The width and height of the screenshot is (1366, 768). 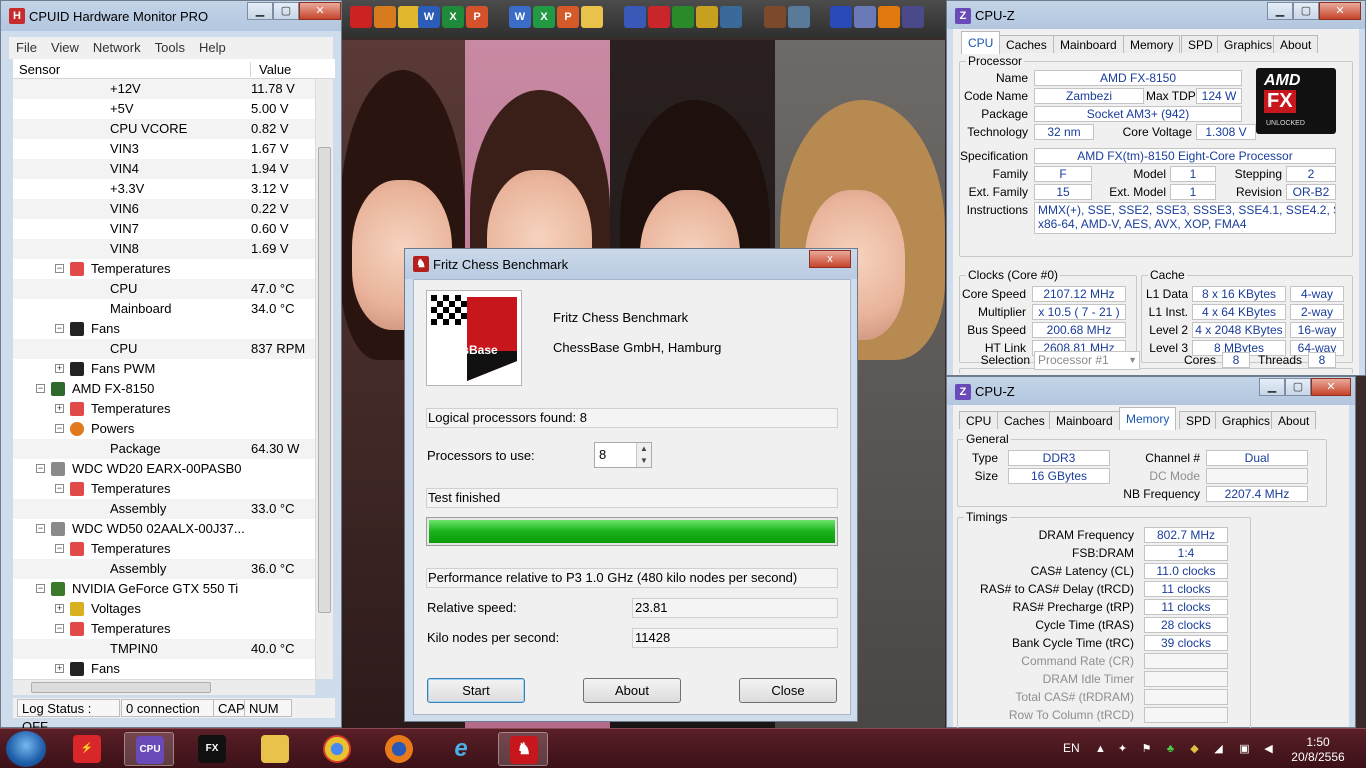 I want to click on fritz-titlebar: ♞ Fritz Chess Benchmark x, so click(x=631, y=264).